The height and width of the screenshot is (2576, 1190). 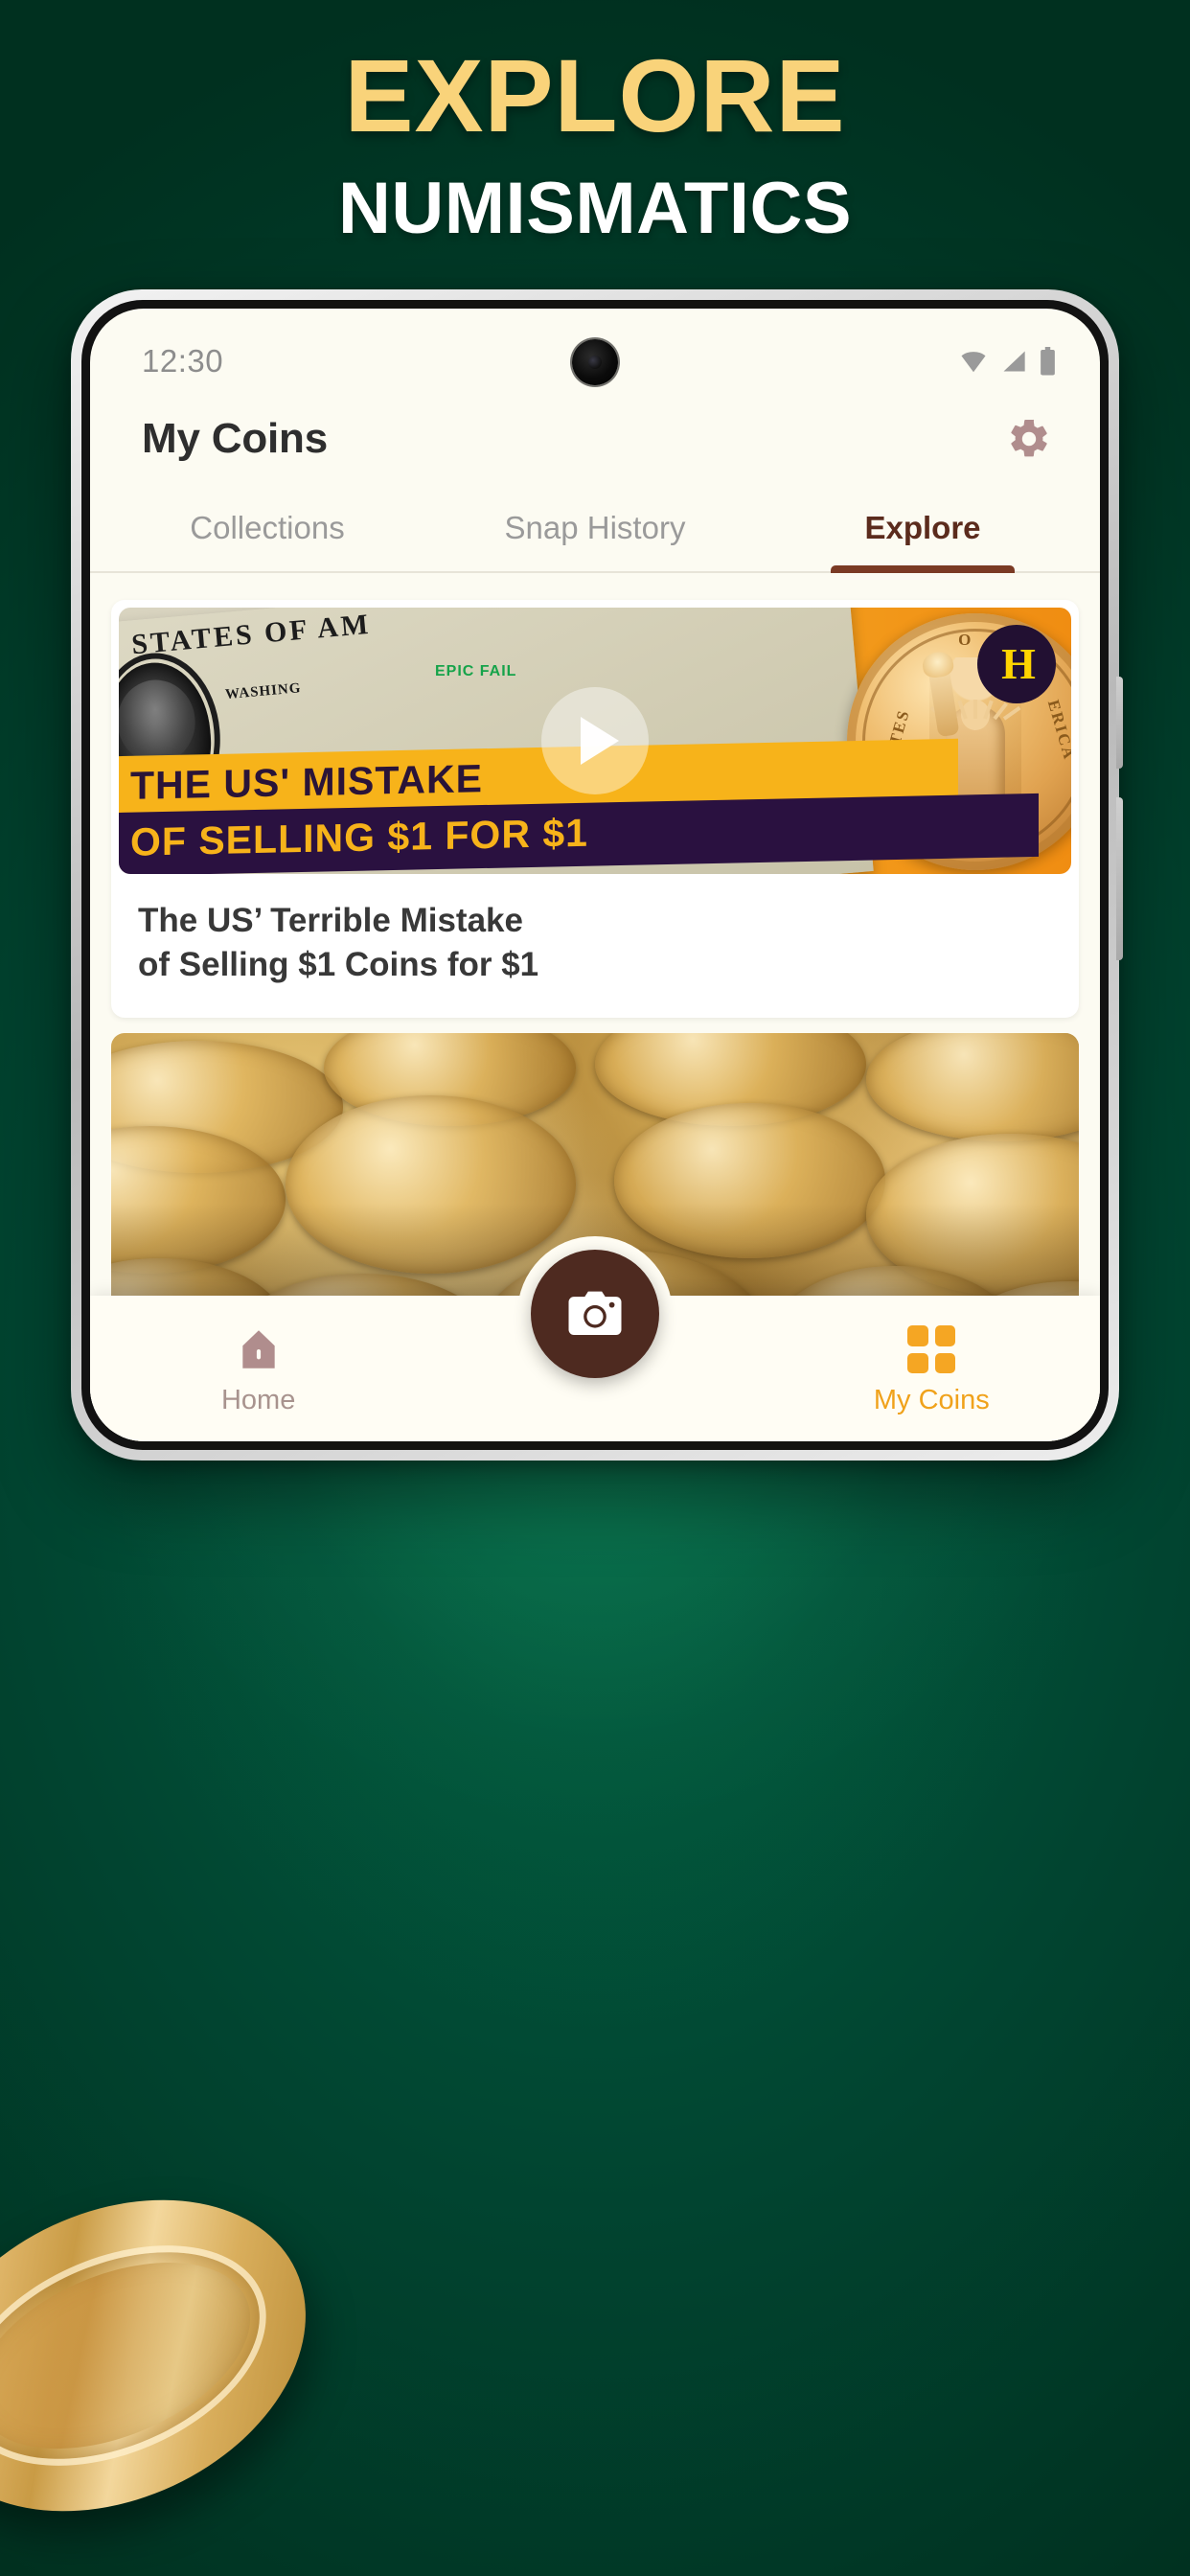 What do you see at coordinates (1048, 361) in the screenshot?
I see `battery-icon` at bounding box center [1048, 361].